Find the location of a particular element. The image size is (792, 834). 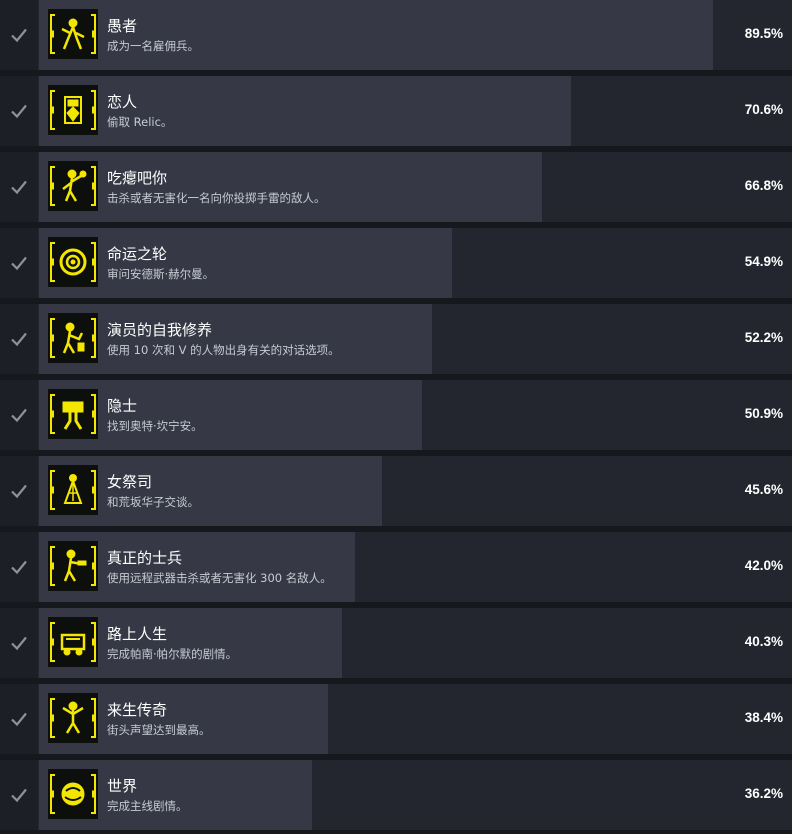

actor-icon is located at coordinates (73, 338).